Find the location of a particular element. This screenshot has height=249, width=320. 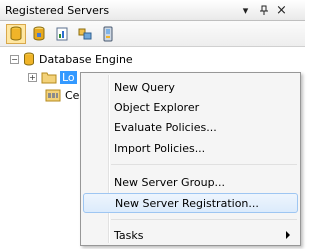

central-management-server-icon is located at coordinates (53, 95).